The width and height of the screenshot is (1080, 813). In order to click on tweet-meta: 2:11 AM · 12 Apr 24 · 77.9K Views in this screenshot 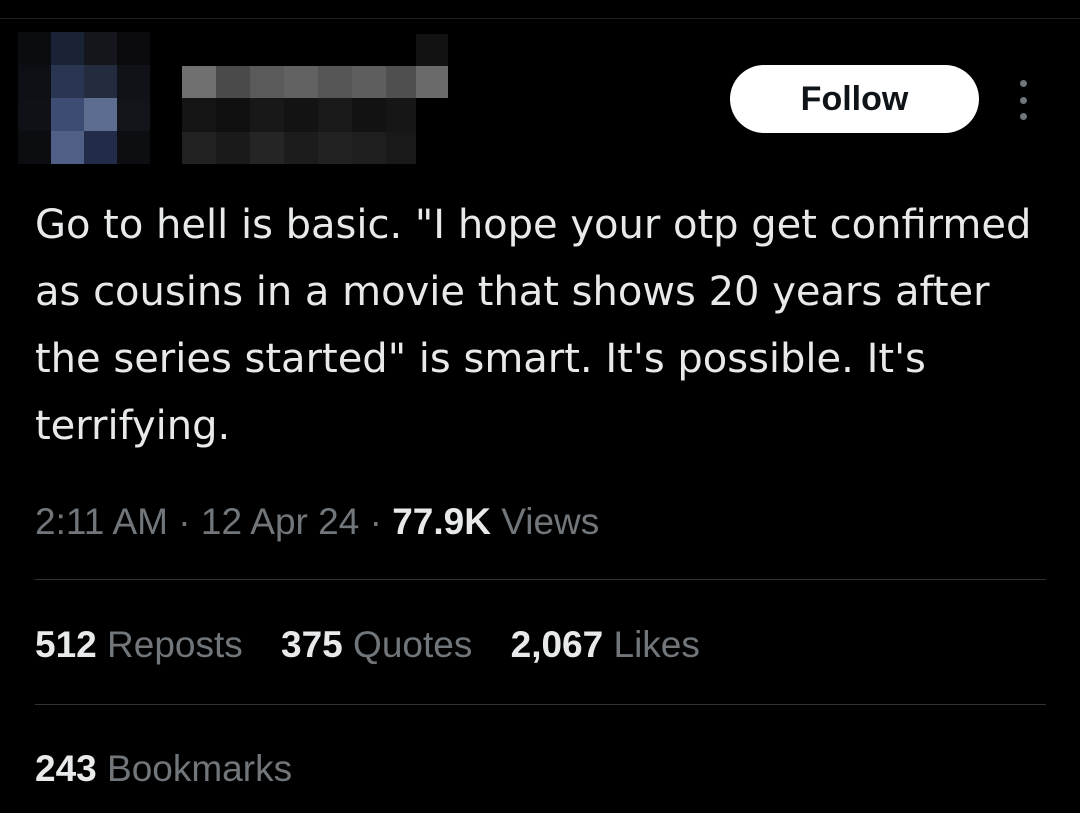, I will do `click(317, 522)`.